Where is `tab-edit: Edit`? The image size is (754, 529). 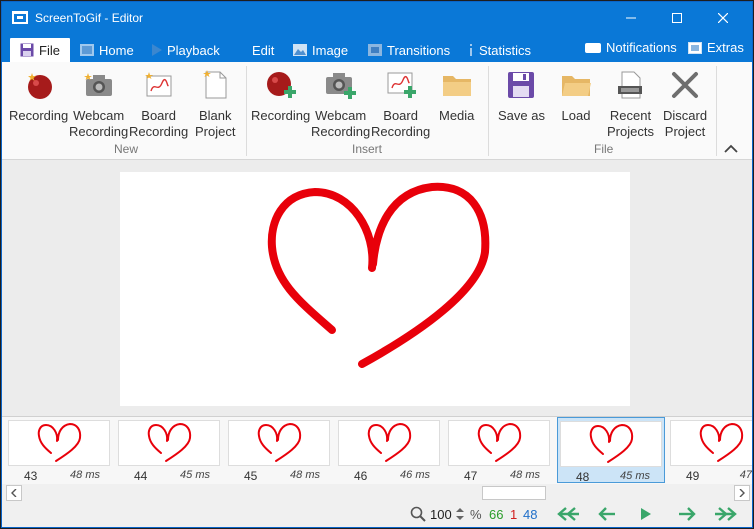
tab-edit: Edit is located at coordinates (263, 50).